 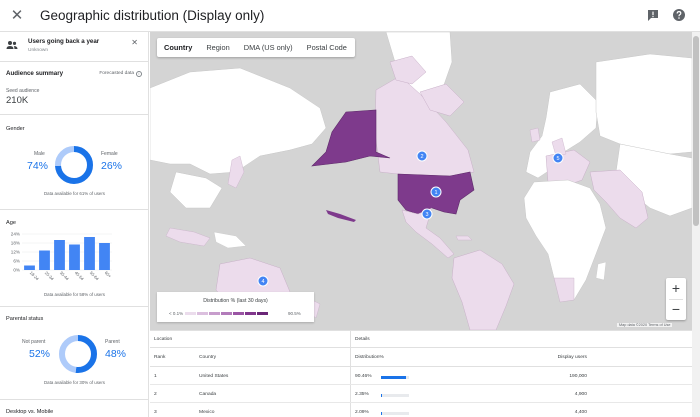 I want to click on age-title: Age, so click(x=11, y=223).